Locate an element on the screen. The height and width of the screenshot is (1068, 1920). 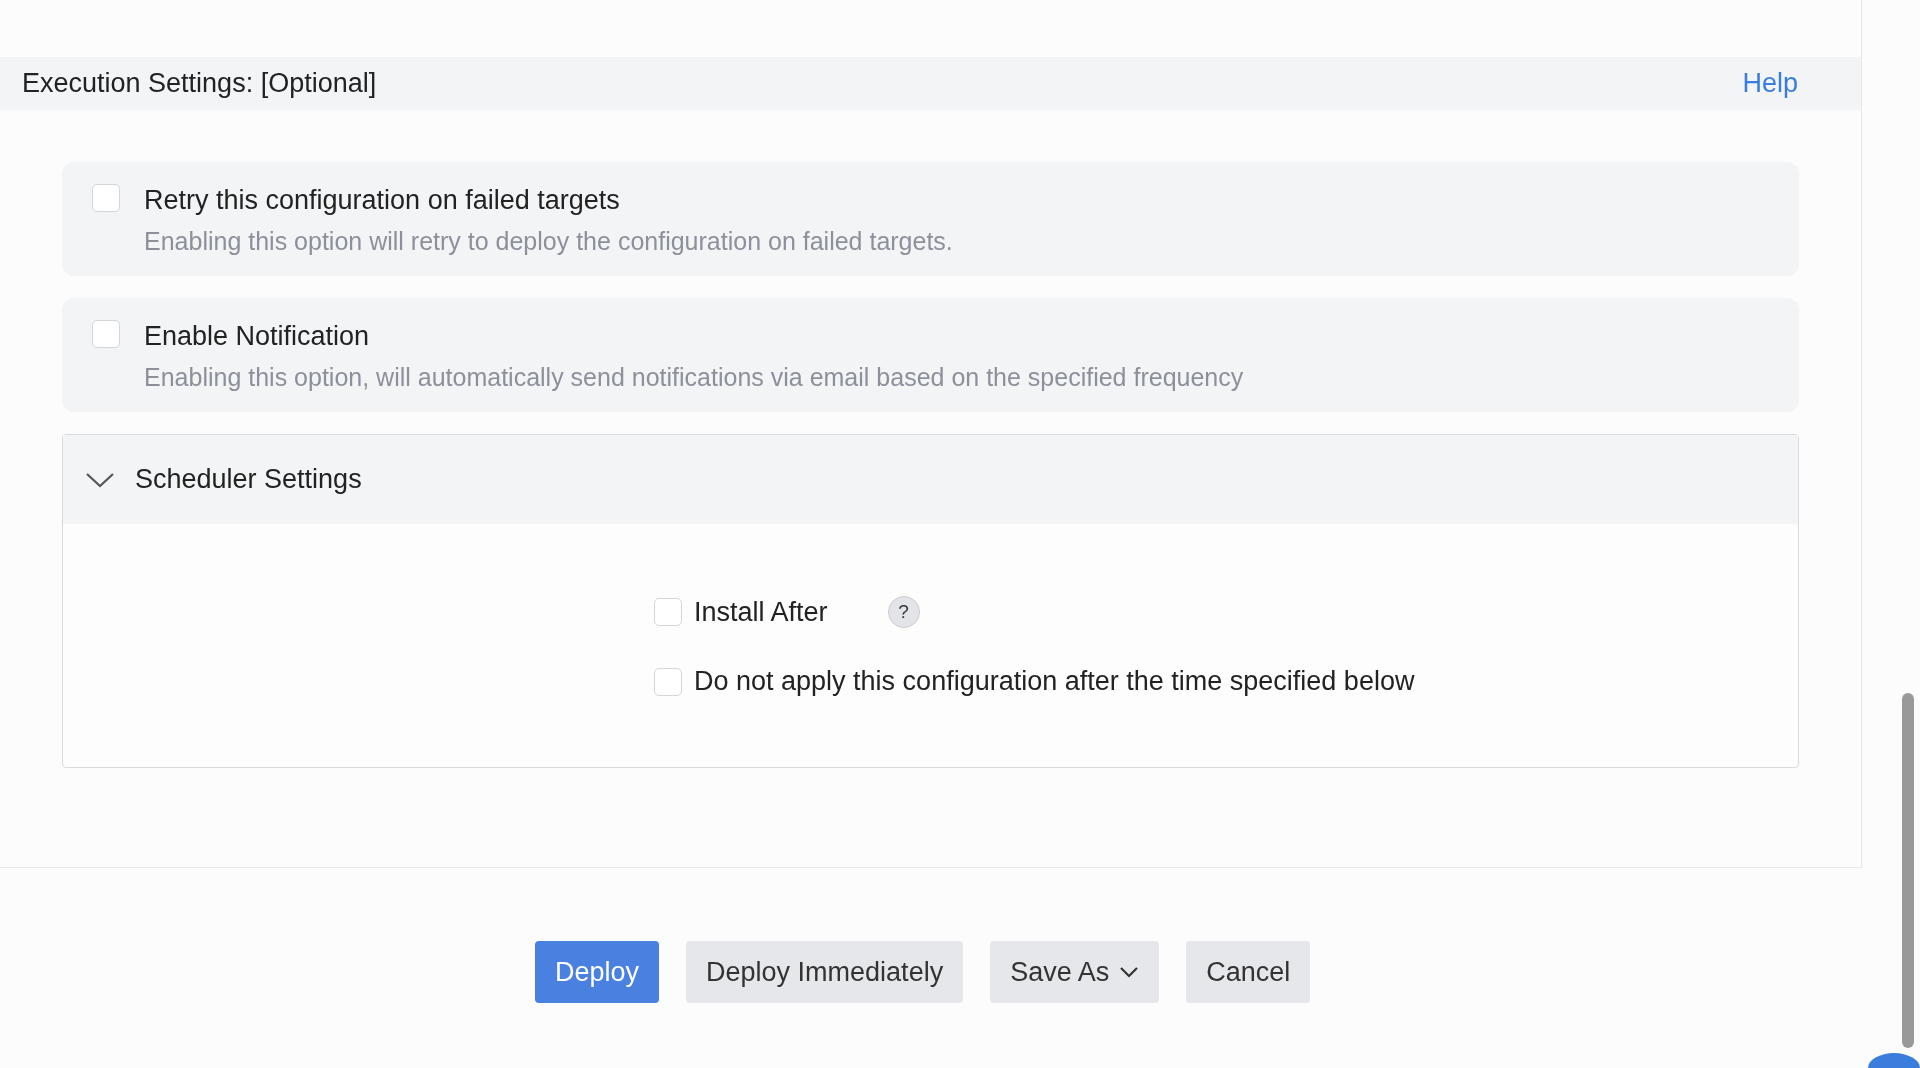
scheduler-title: Scheduler Settings is located at coordinates (248, 479).